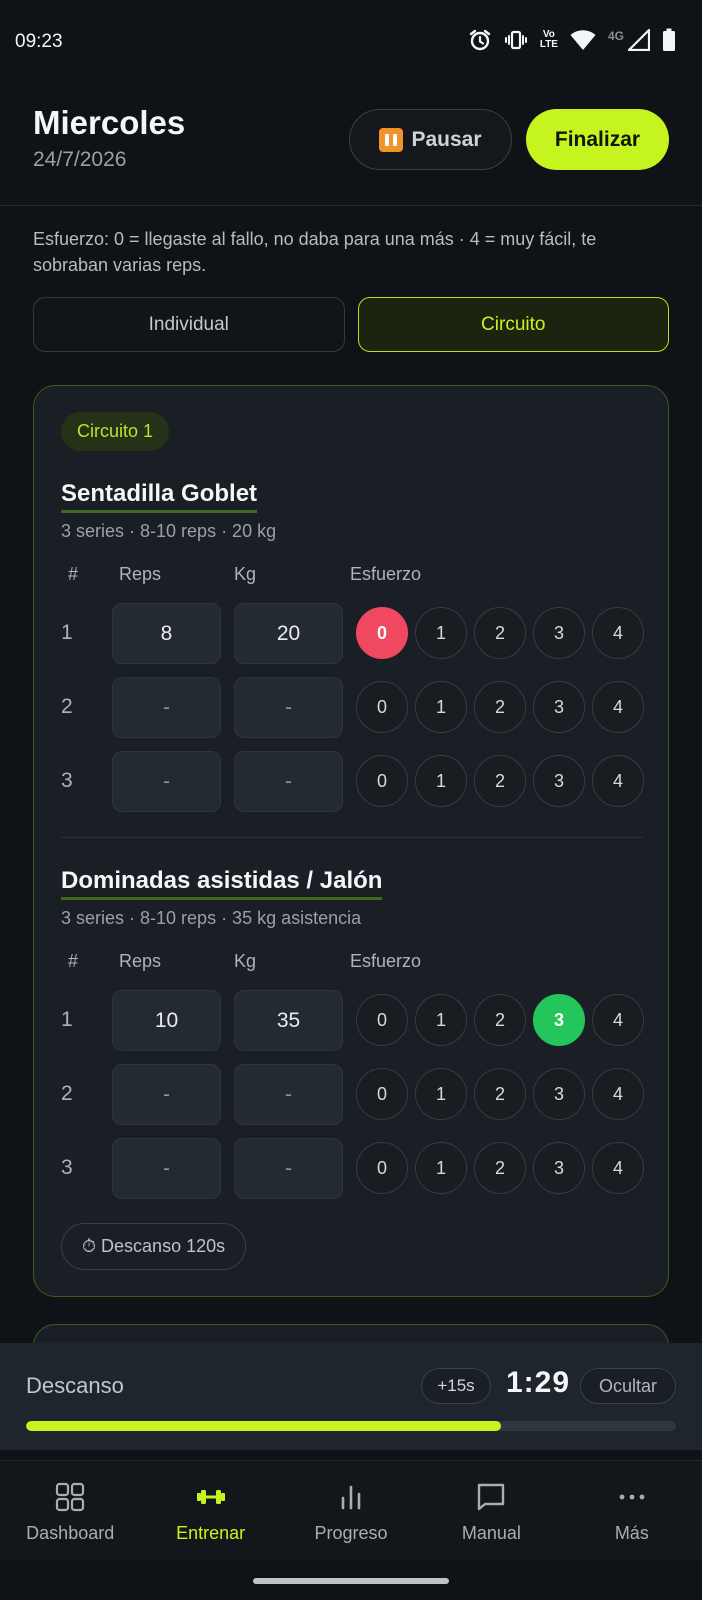 Image resolution: width=702 pixels, height=1600 pixels. What do you see at coordinates (351, 1396) in the screenshot?
I see `rest-timer-panel: Descanso +15s 1:29 Ocultar` at bounding box center [351, 1396].